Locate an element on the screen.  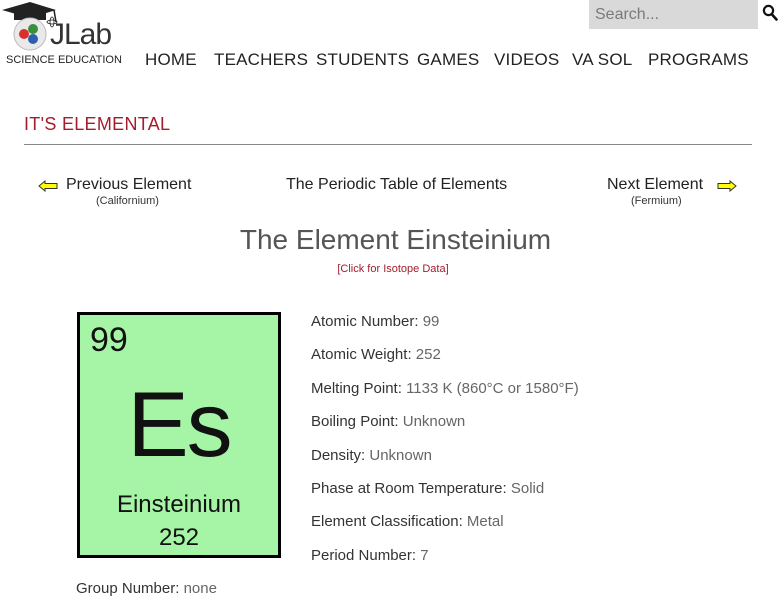
property-value: Metal is located at coordinates (485, 521).